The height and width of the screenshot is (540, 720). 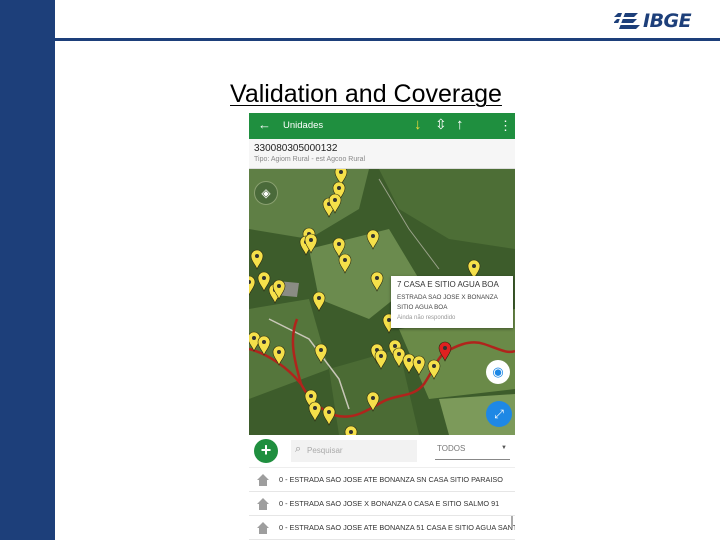 I want to click on header-rule, so click(x=387, y=39).